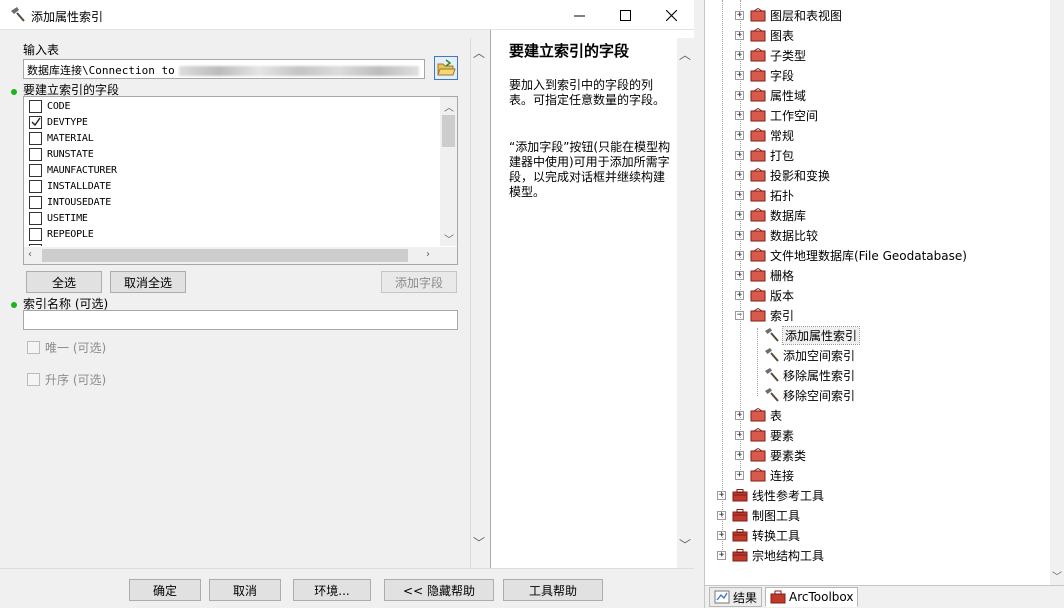 This screenshot has width=1064, height=608. I want to click on hide-help-button: << 隐藏帮助, so click(439, 590).